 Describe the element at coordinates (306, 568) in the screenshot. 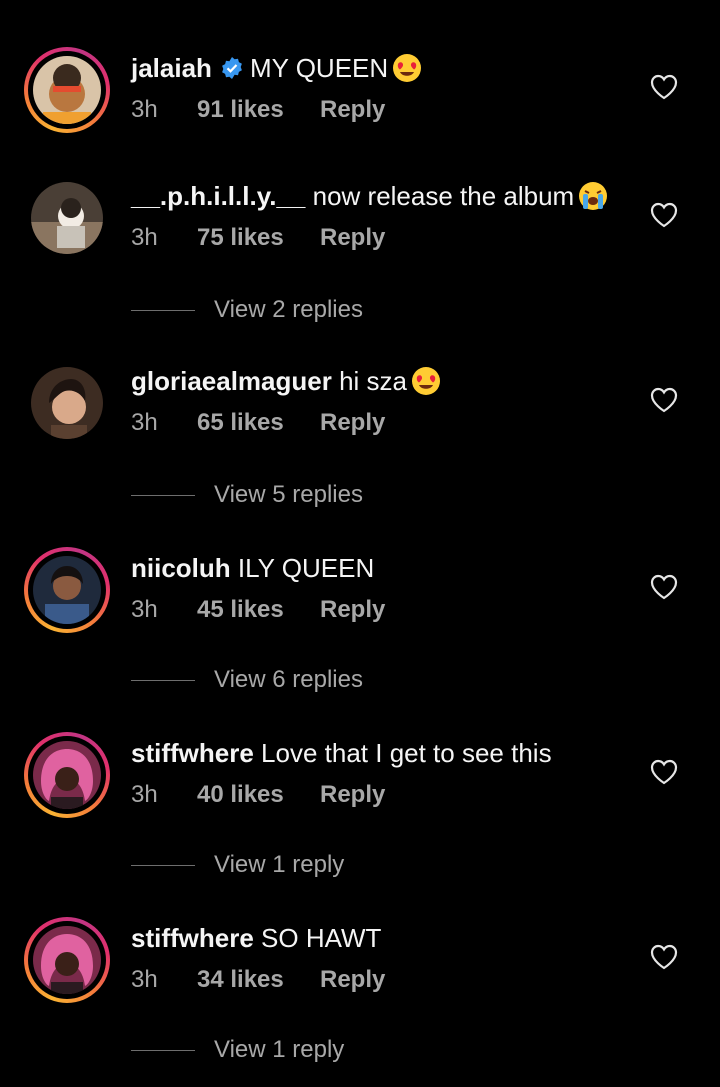

I see `comment-text: ILY QUEEN` at that location.